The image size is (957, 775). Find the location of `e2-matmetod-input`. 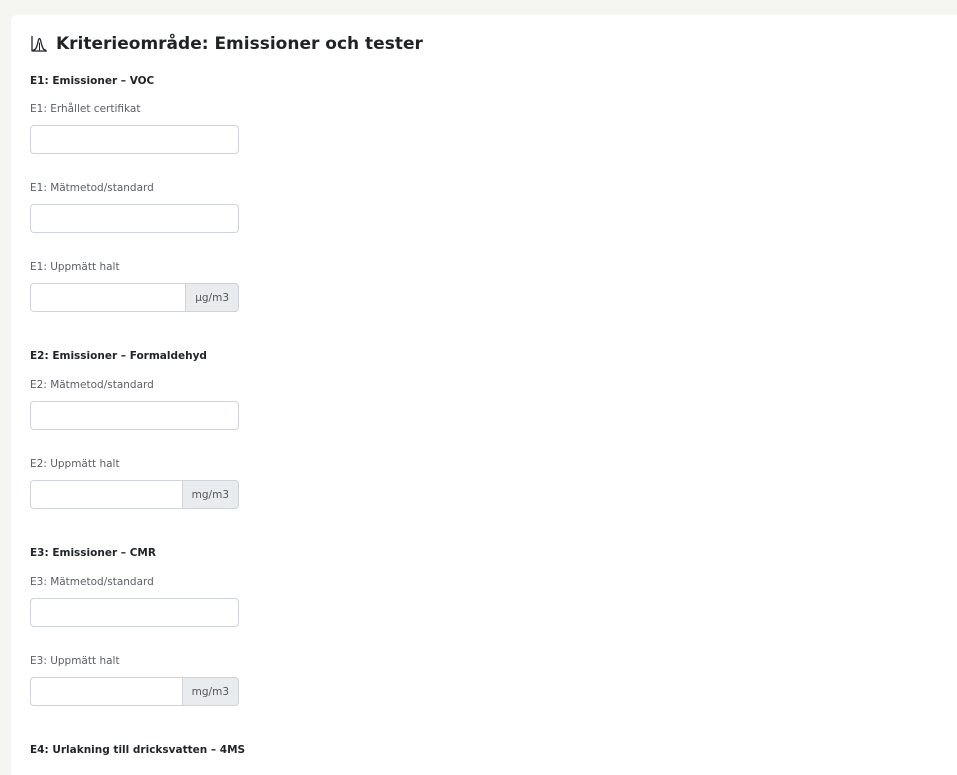

e2-matmetod-input is located at coordinates (134, 415).